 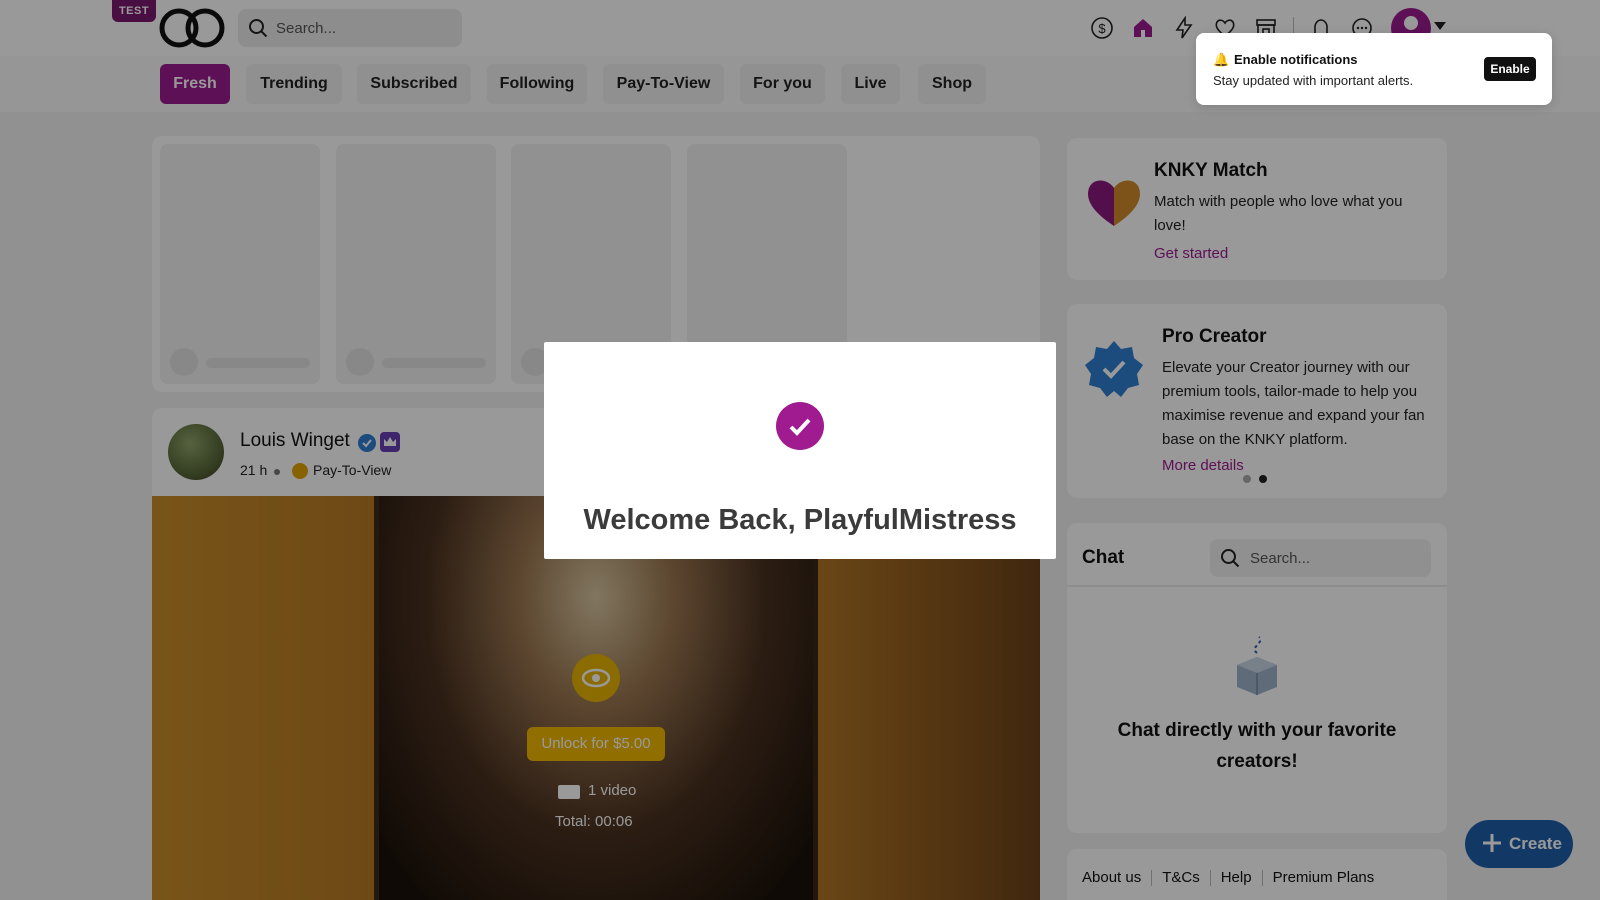 I want to click on welcome-modal: Welcome Back, PlayfulMistress, so click(x=800, y=450).